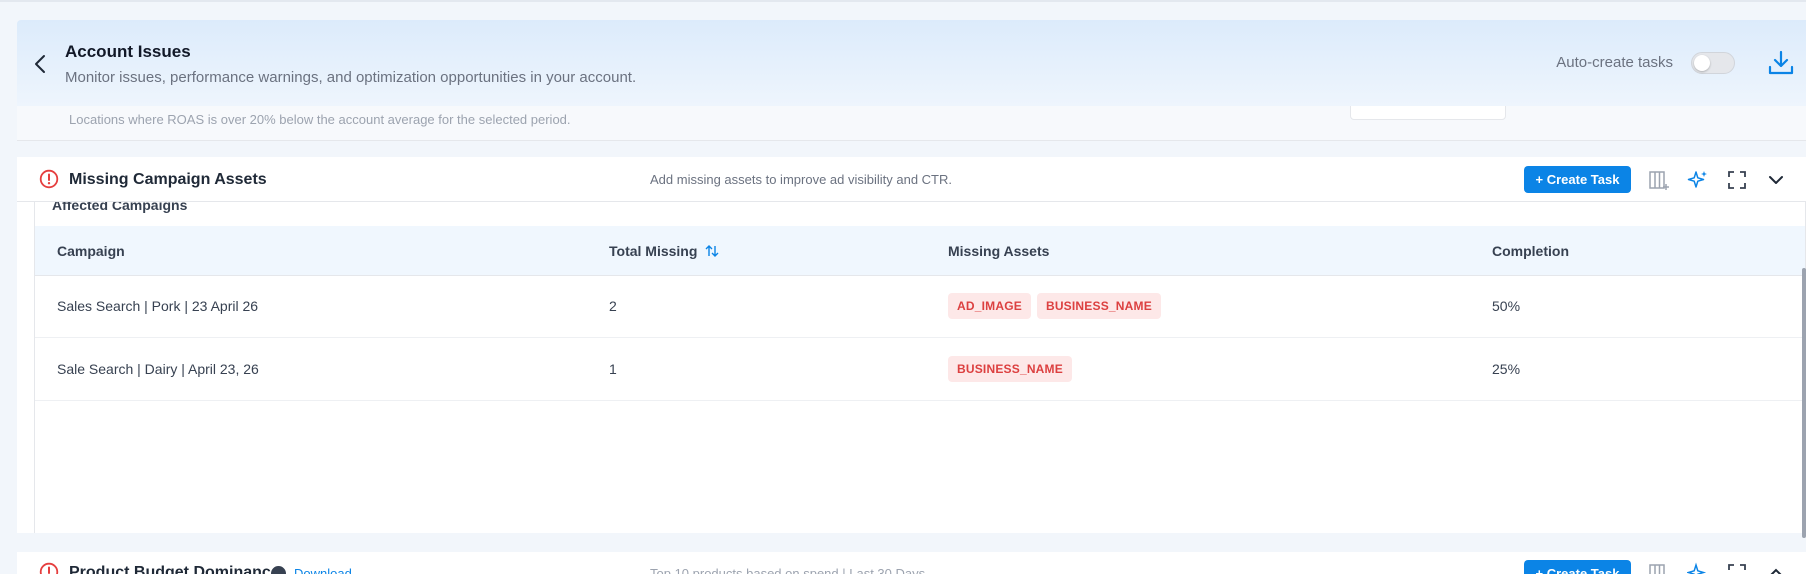  What do you see at coordinates (1530, 251) in the screenshot?
I see `column-completion: Completion` at bounding box center [1530, 251].